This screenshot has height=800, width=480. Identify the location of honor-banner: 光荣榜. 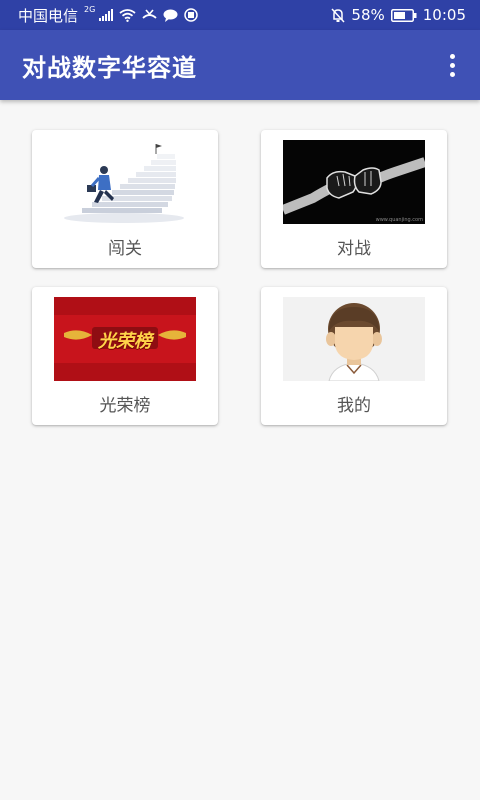
(125, 339).